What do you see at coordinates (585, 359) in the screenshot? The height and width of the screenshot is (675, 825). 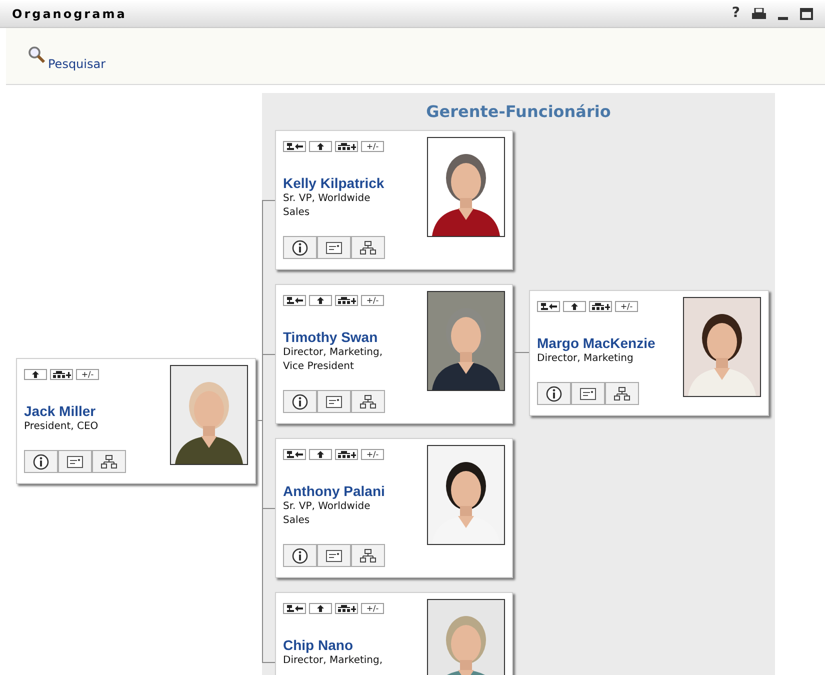 I see `job-title: Director, Marketing` at bounding box center [585, 359].